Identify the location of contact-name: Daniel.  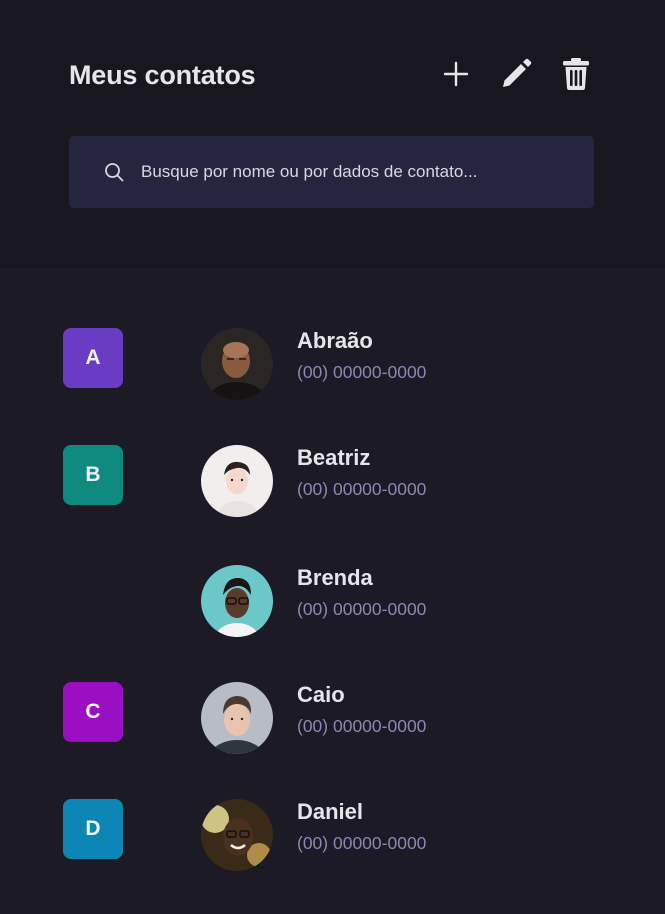
(330, 811).